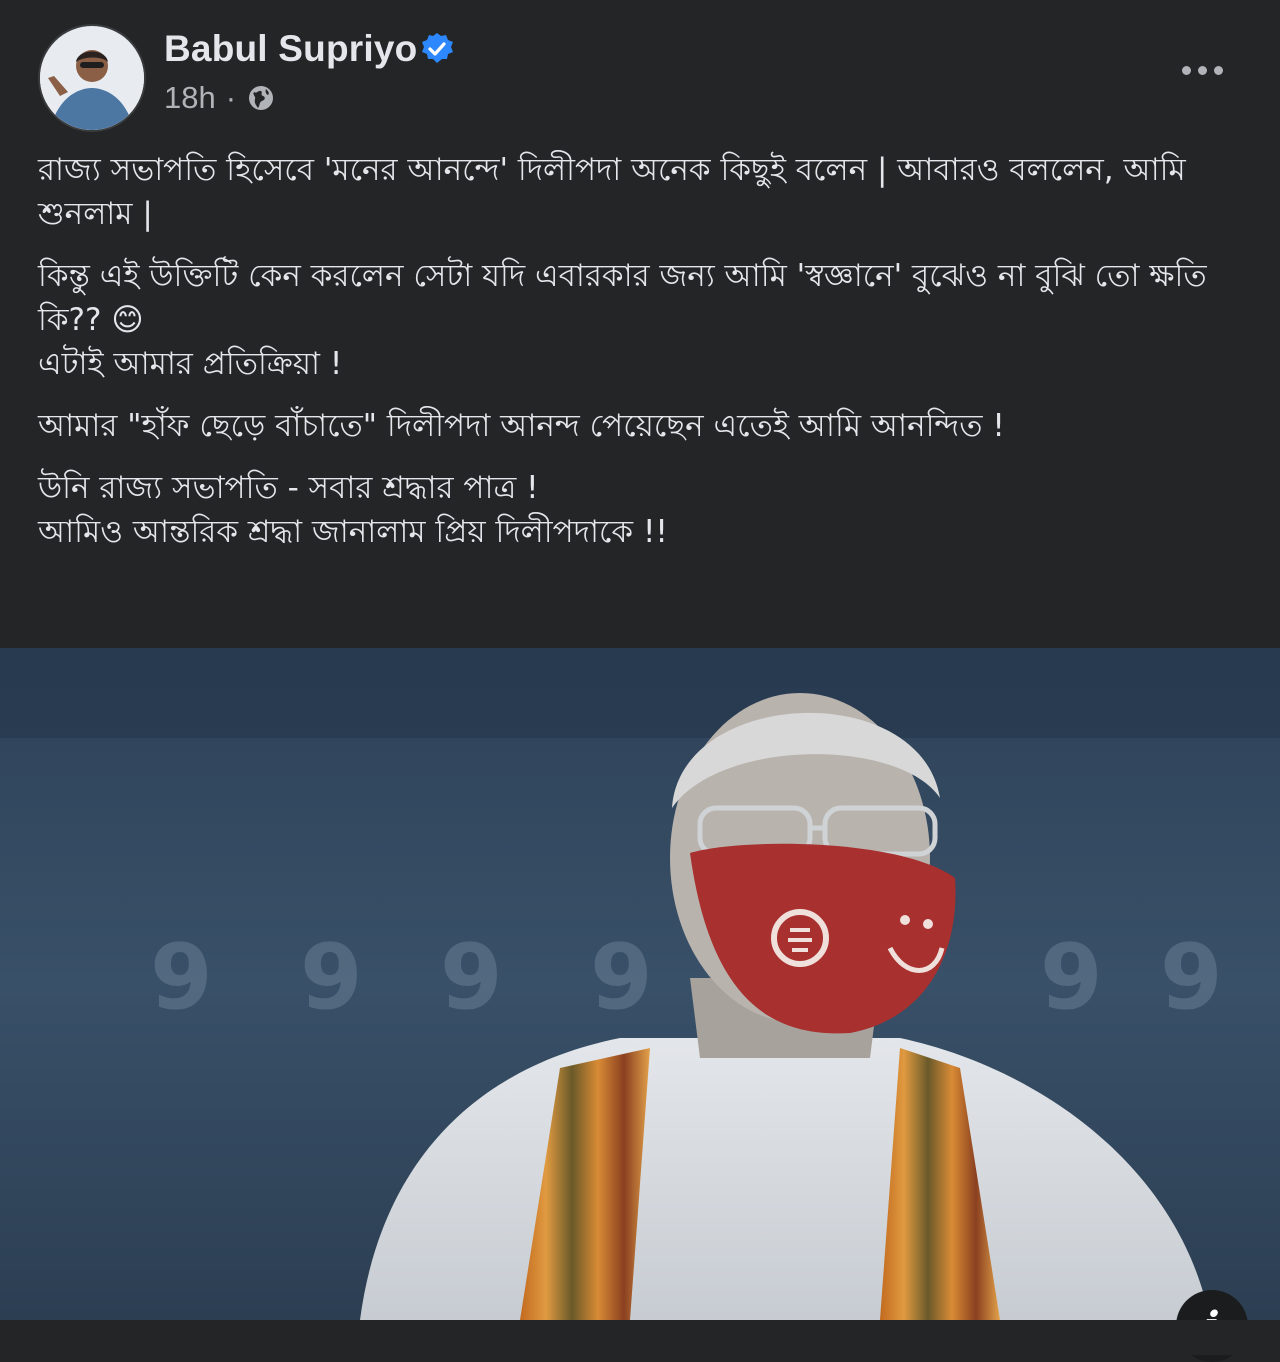  Describe the element at coordinates (640, 70) in the screenshot. I see `post-header: Babul Supriyo 18h ·` at that location.